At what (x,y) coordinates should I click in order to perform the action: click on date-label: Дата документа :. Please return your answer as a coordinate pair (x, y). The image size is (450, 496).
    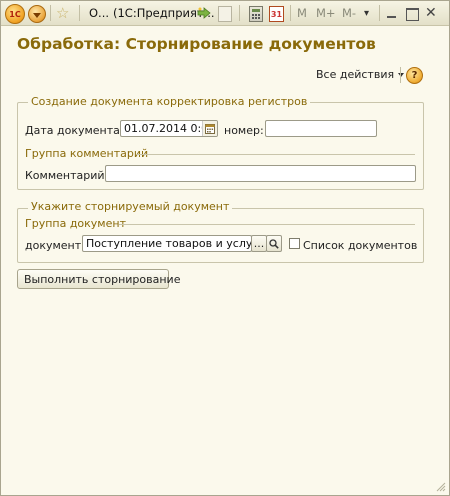
    Looking at the image, I should click on (76, 130).